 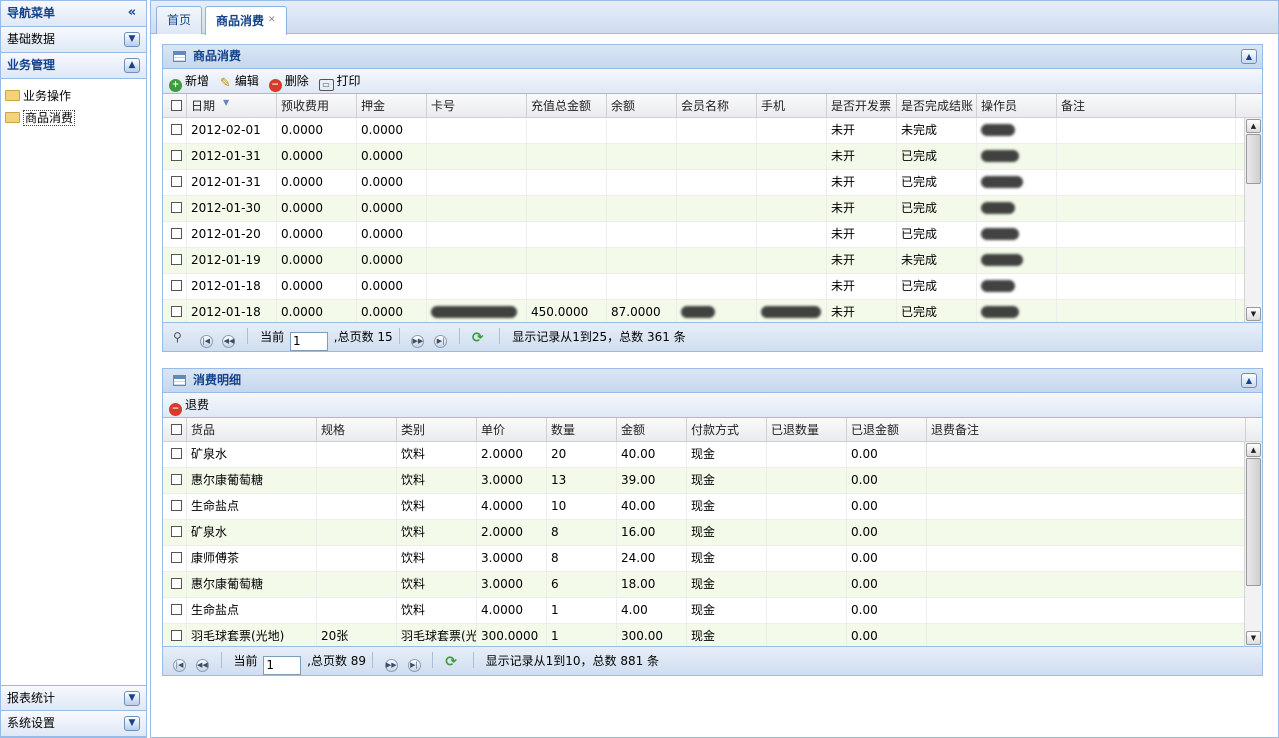 I want to click on nav-section-reports: 报表统计 ▼, so click(x=73, y=698).